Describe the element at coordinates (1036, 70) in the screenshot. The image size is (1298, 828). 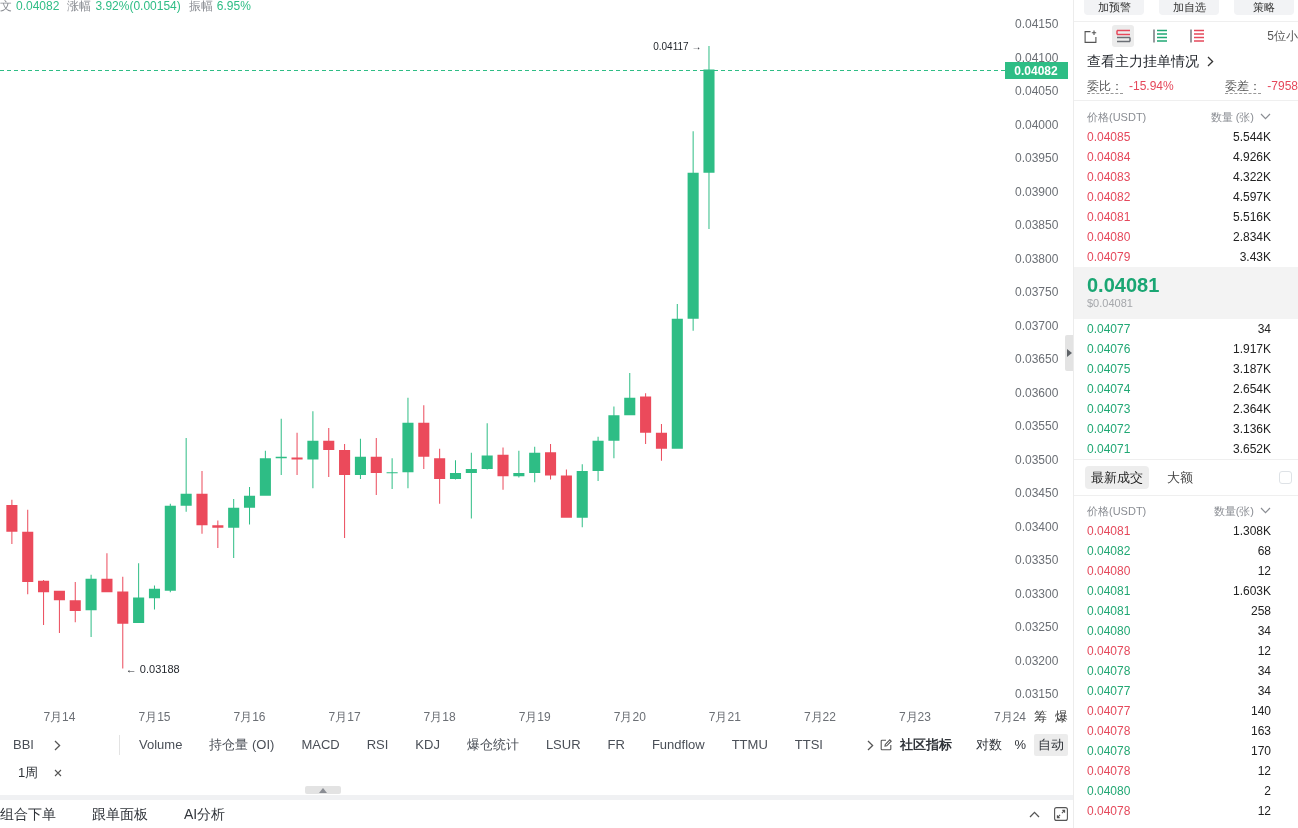
I see `price-tag: 0.04082` at that location.